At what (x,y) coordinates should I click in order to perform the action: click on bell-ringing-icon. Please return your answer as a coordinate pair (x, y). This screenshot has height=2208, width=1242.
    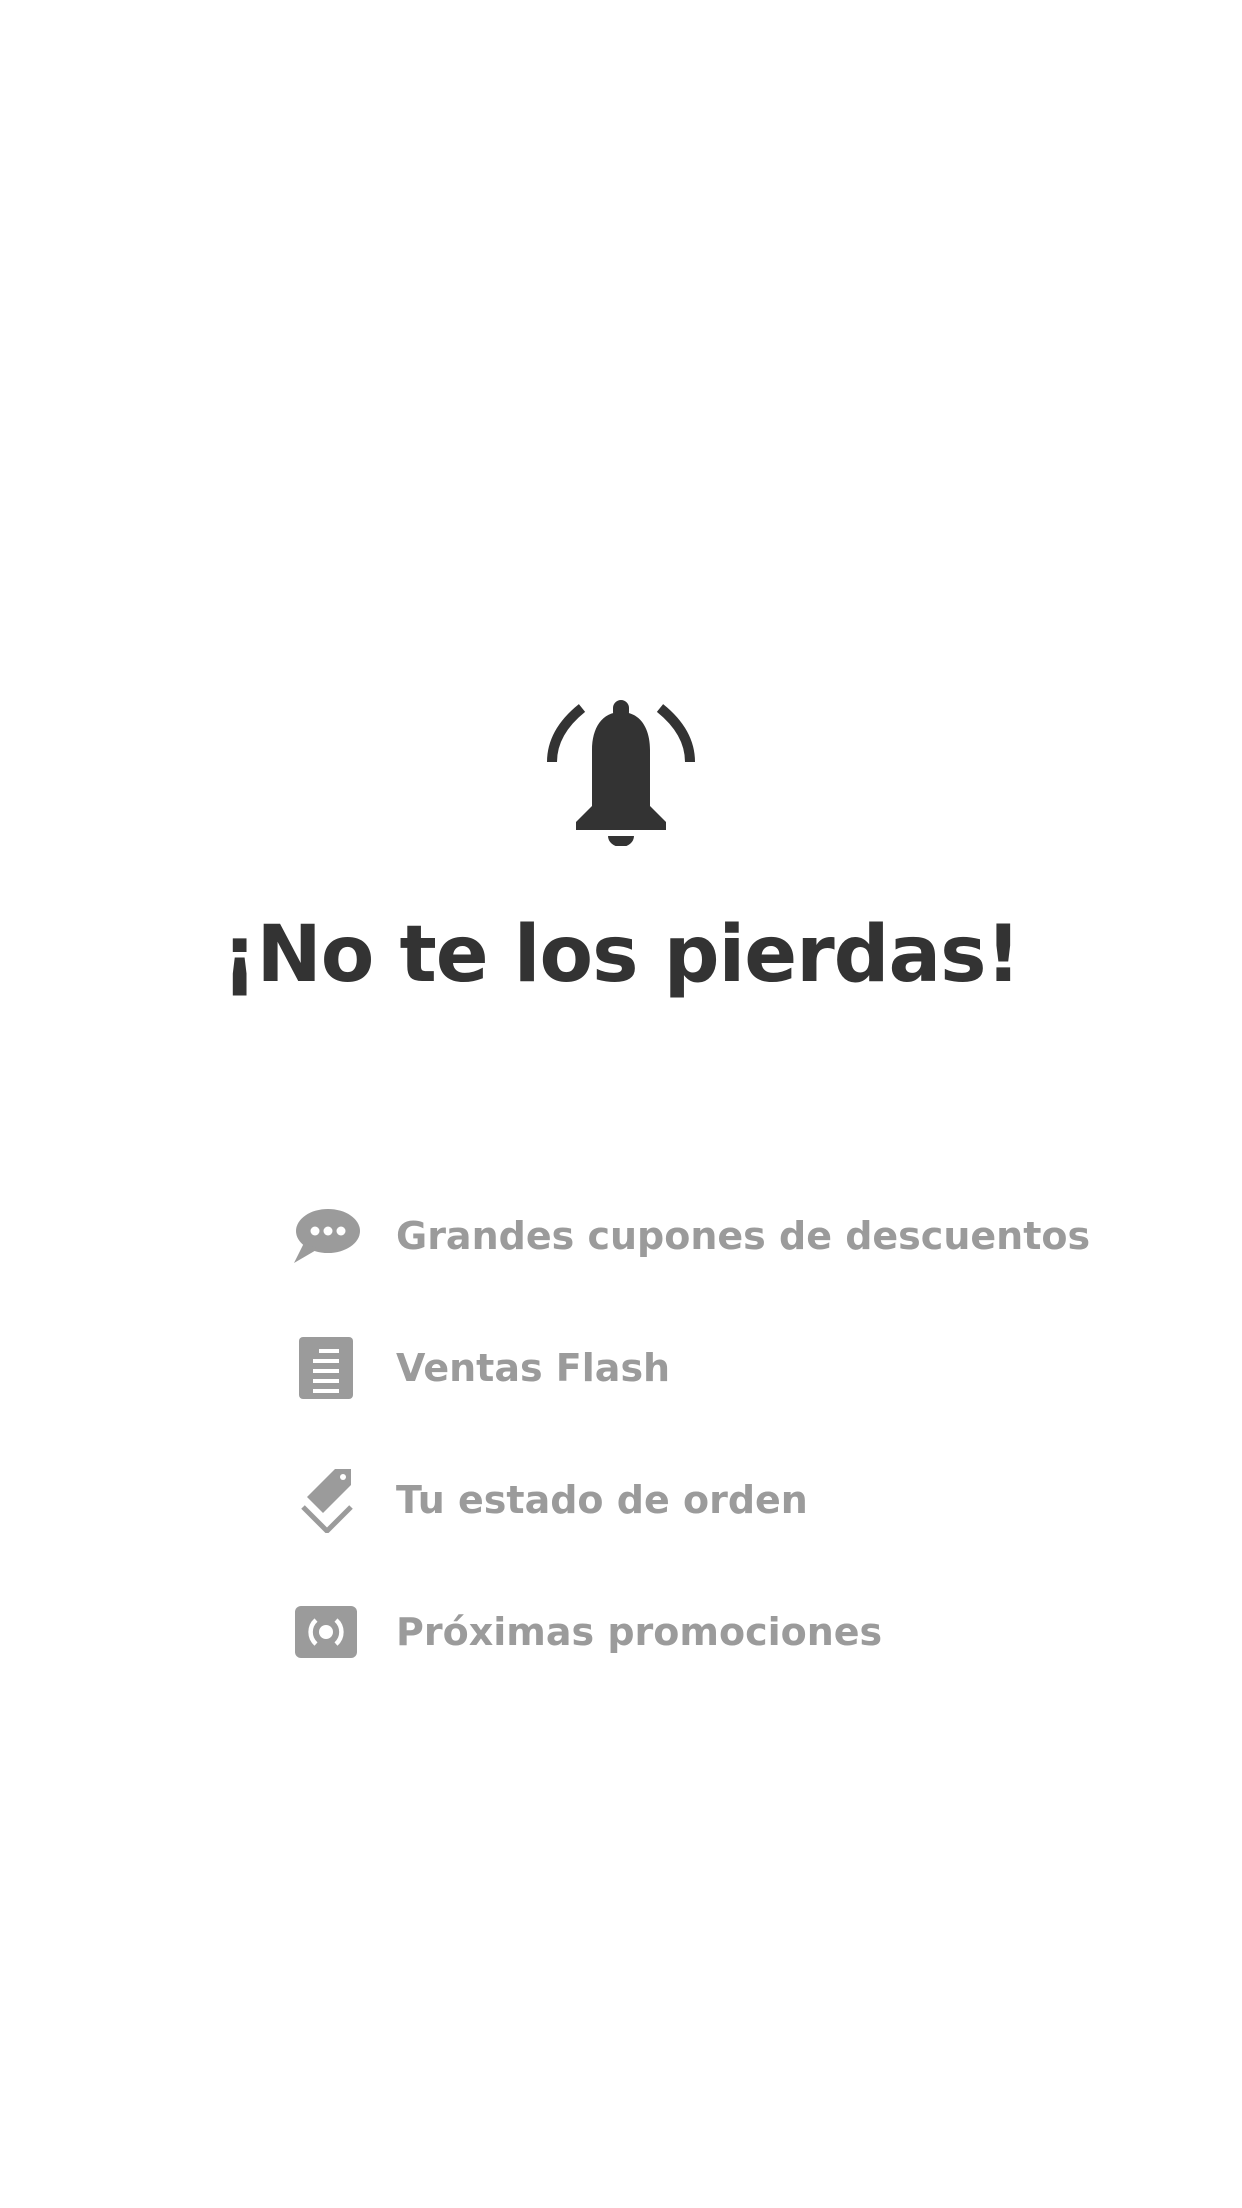
    Looking at the image, I should click on (621, 772).